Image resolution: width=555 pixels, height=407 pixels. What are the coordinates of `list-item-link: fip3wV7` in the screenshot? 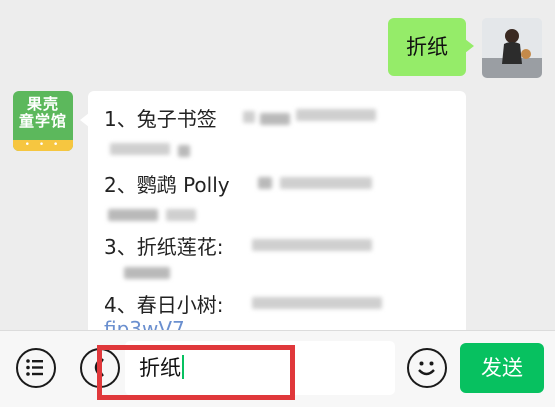 It's located at (144, 323).